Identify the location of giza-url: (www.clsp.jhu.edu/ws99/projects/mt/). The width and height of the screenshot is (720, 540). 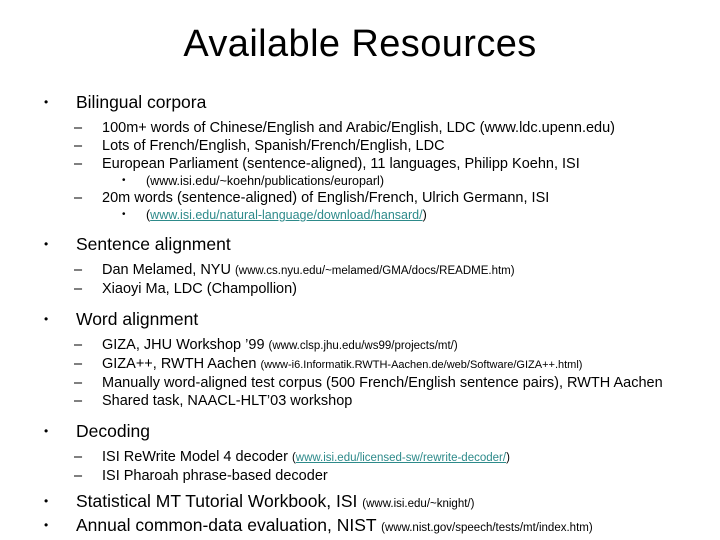
(363, 346).